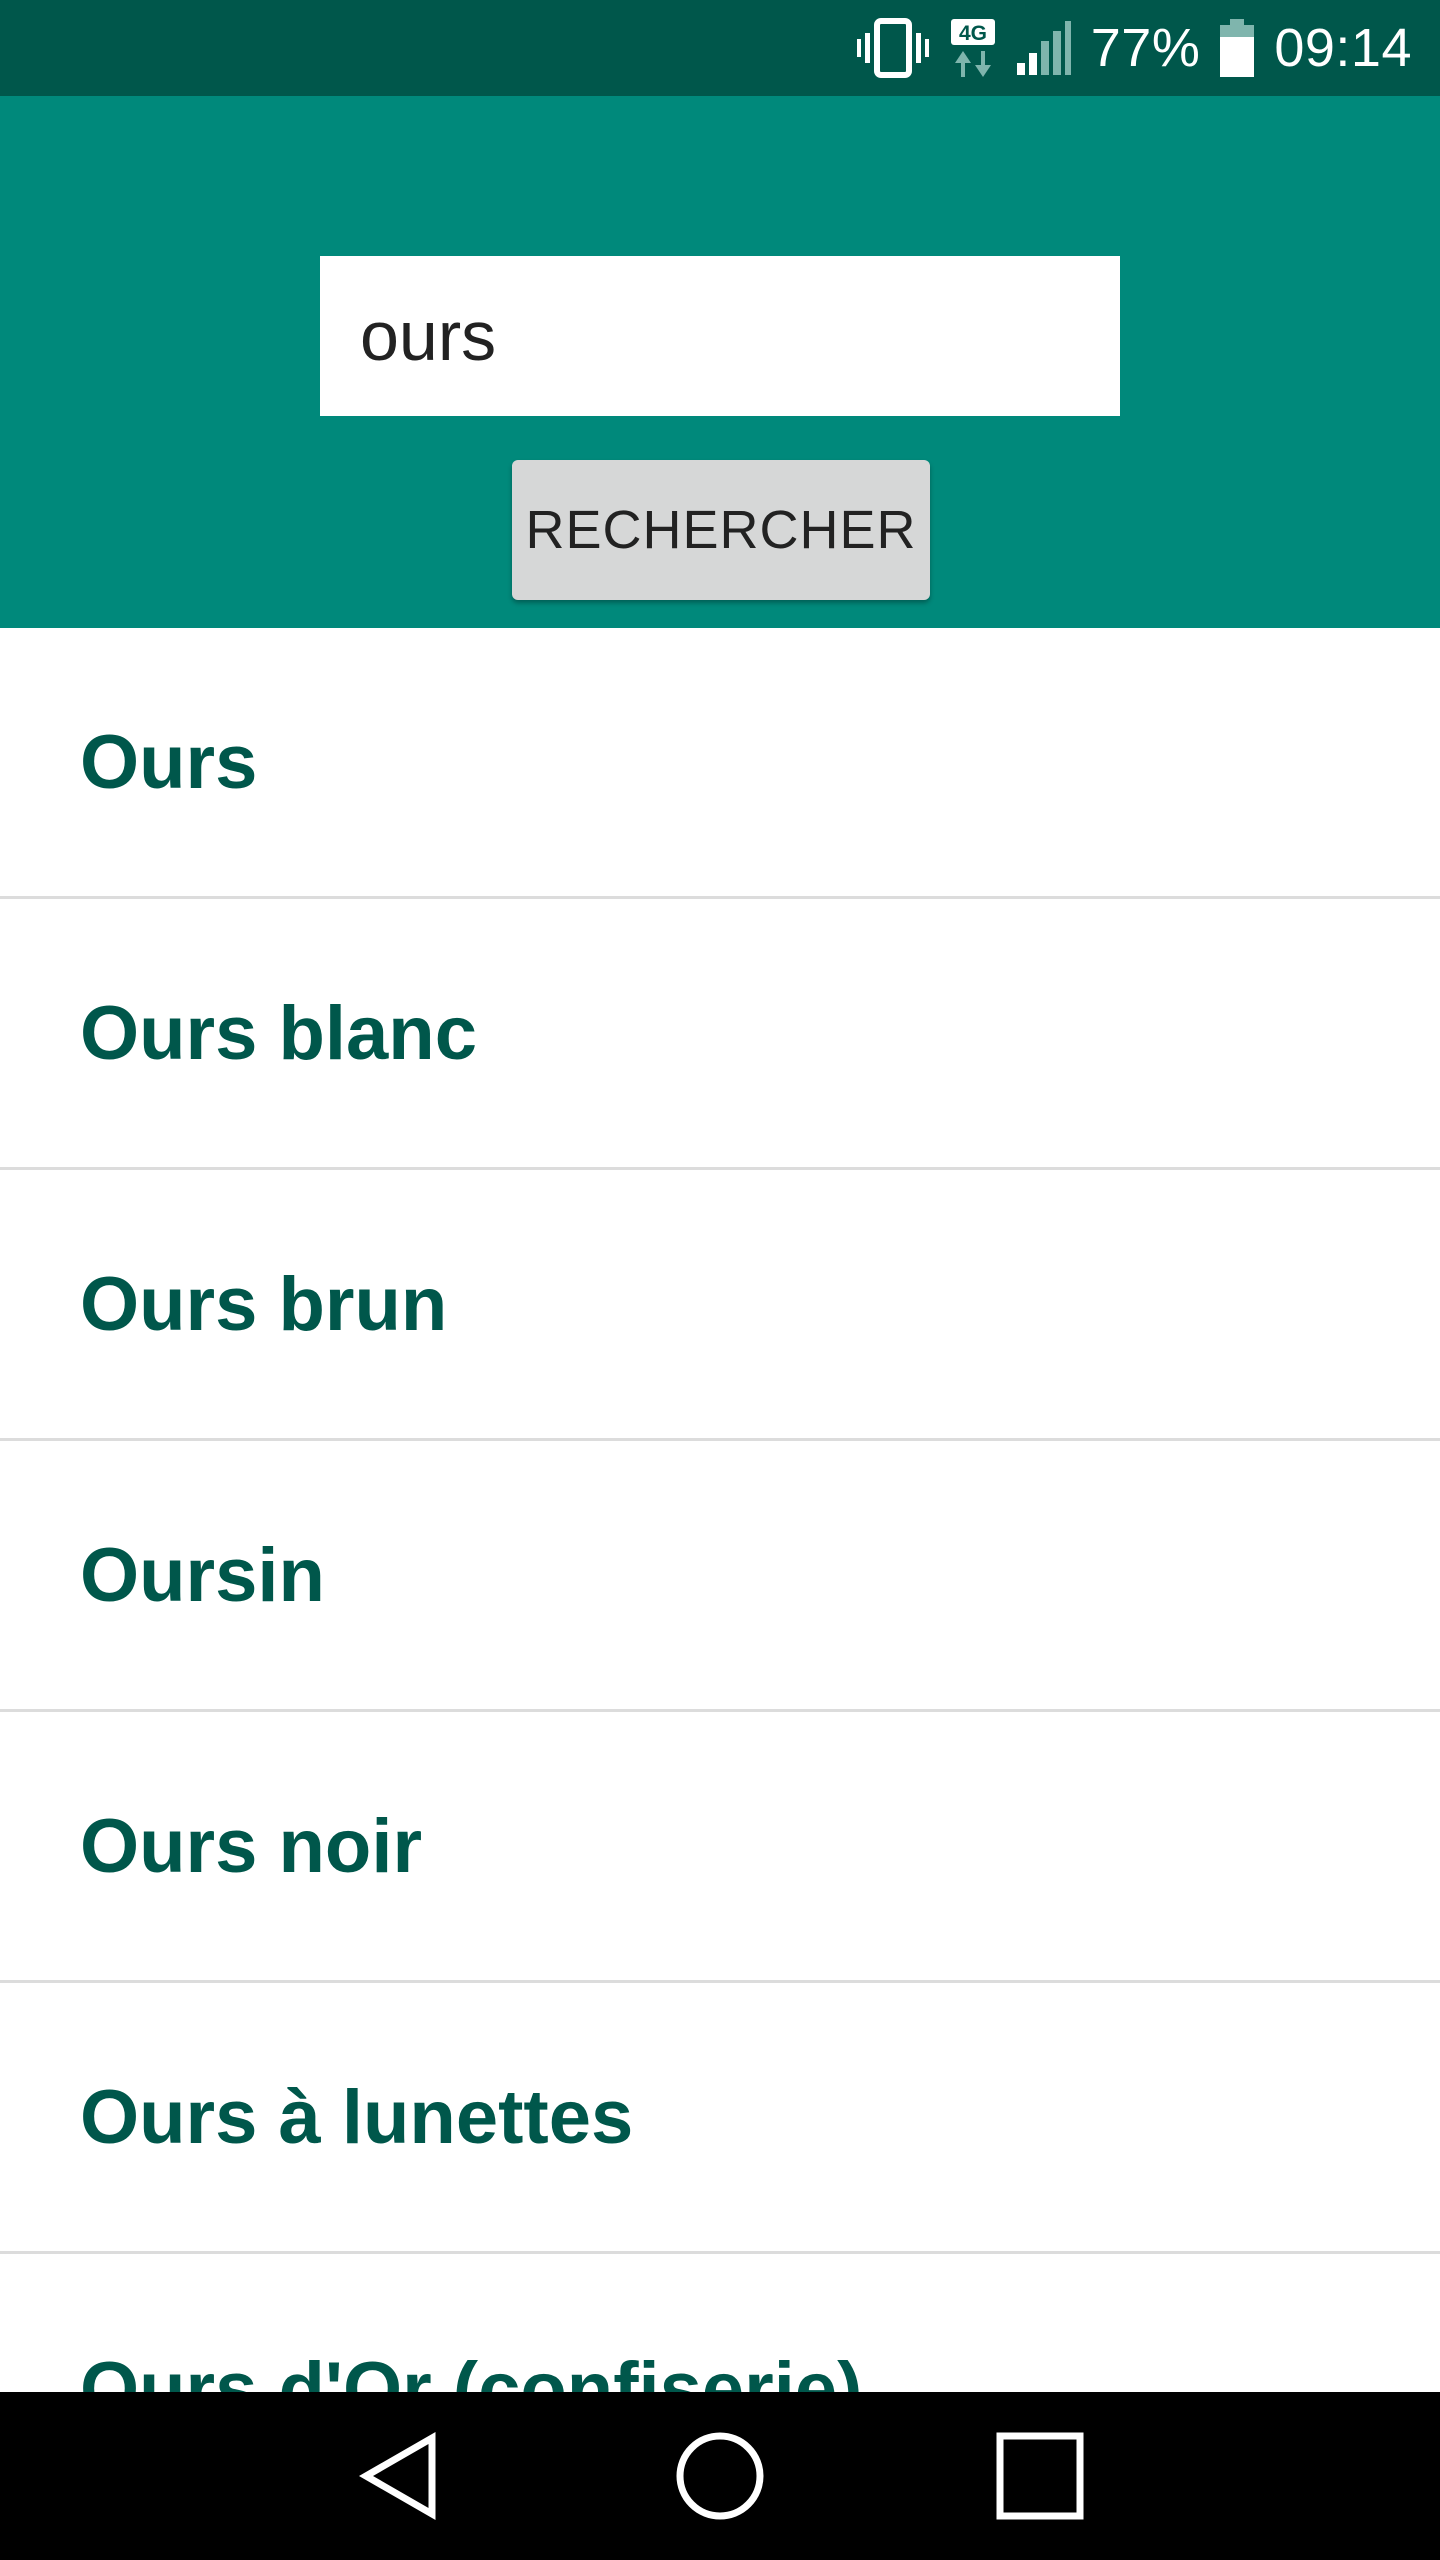 The width and height of the screenshot is (1440, 2560). I want to click on clock-time: 09:14, so click(1343, 48).